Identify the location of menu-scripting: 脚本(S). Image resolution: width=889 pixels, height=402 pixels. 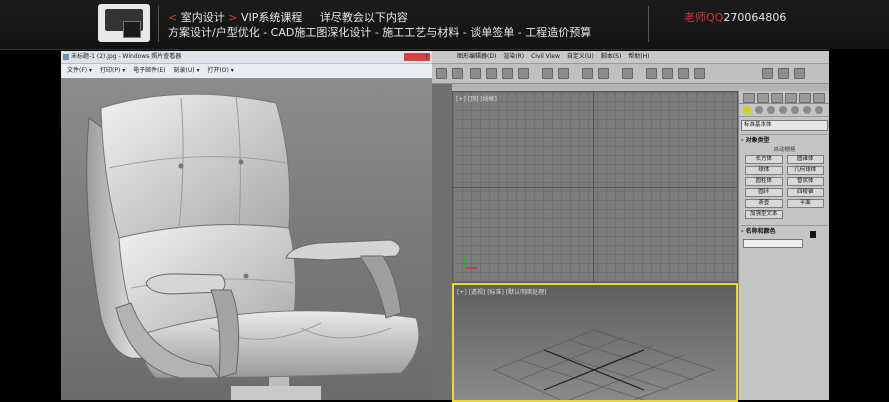
(611, 56).